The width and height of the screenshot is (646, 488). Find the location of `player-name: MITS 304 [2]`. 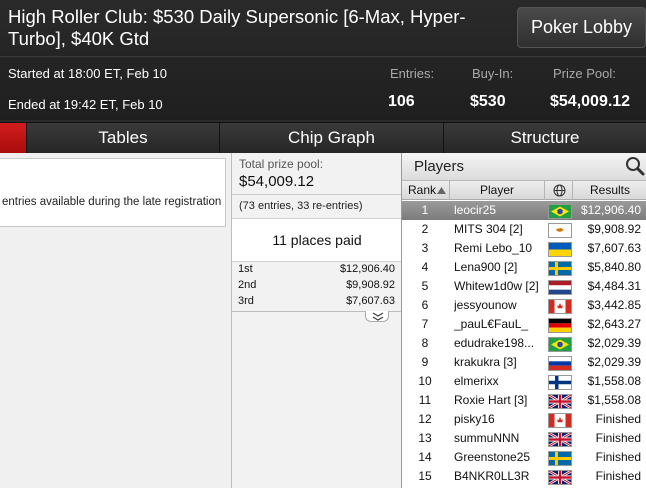

player-name: MITS 304 [2] is located at coordinates (488, 229).